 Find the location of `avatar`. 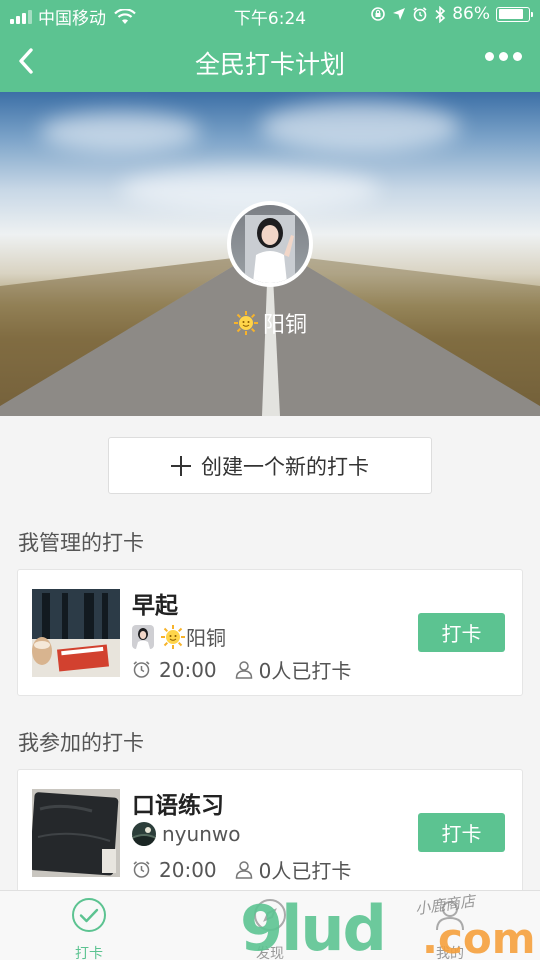

avatar is located at coordinates (270, 244).